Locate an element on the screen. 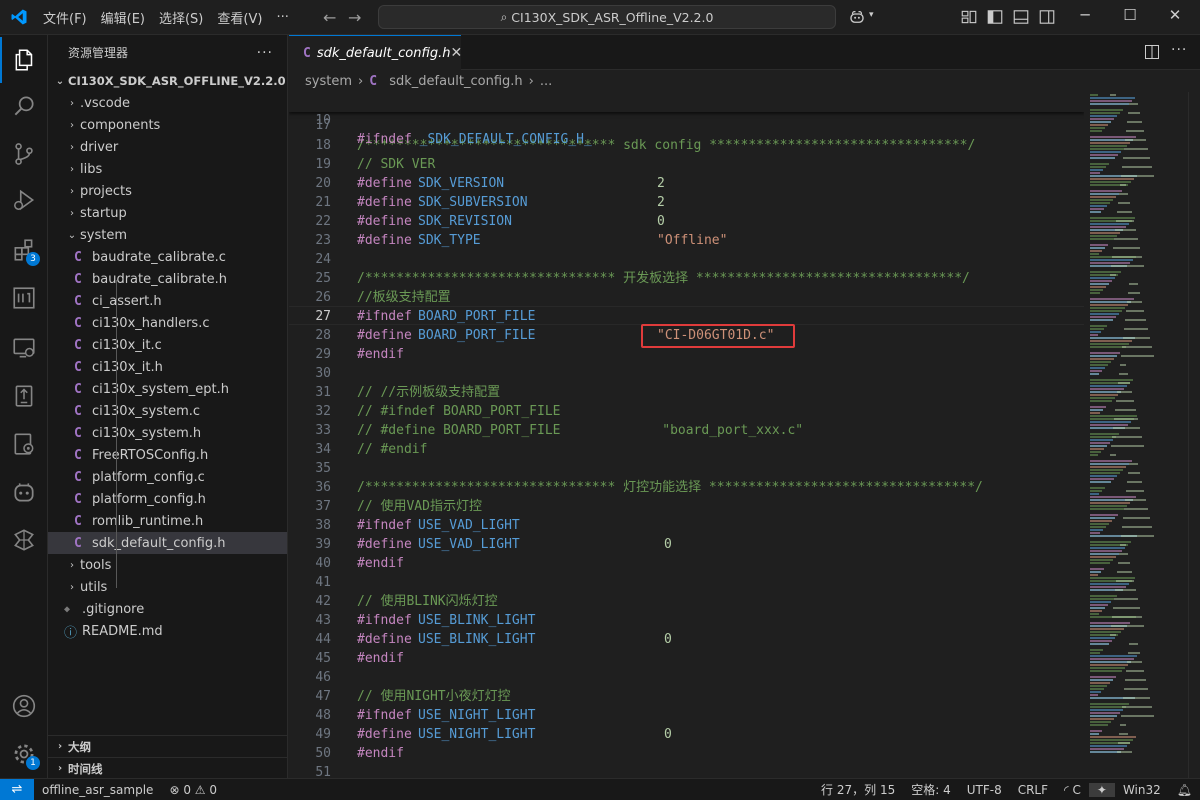  menu-item: 选择(S) is located at coordinates (181, 17).